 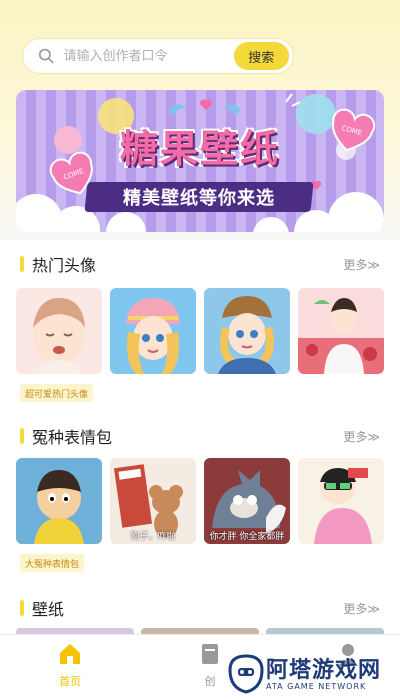 What do you see at coordinates (52, 563) in the screenshot?
I see `section-tag: 大冤种表情包` at bounding box center [52, 563].